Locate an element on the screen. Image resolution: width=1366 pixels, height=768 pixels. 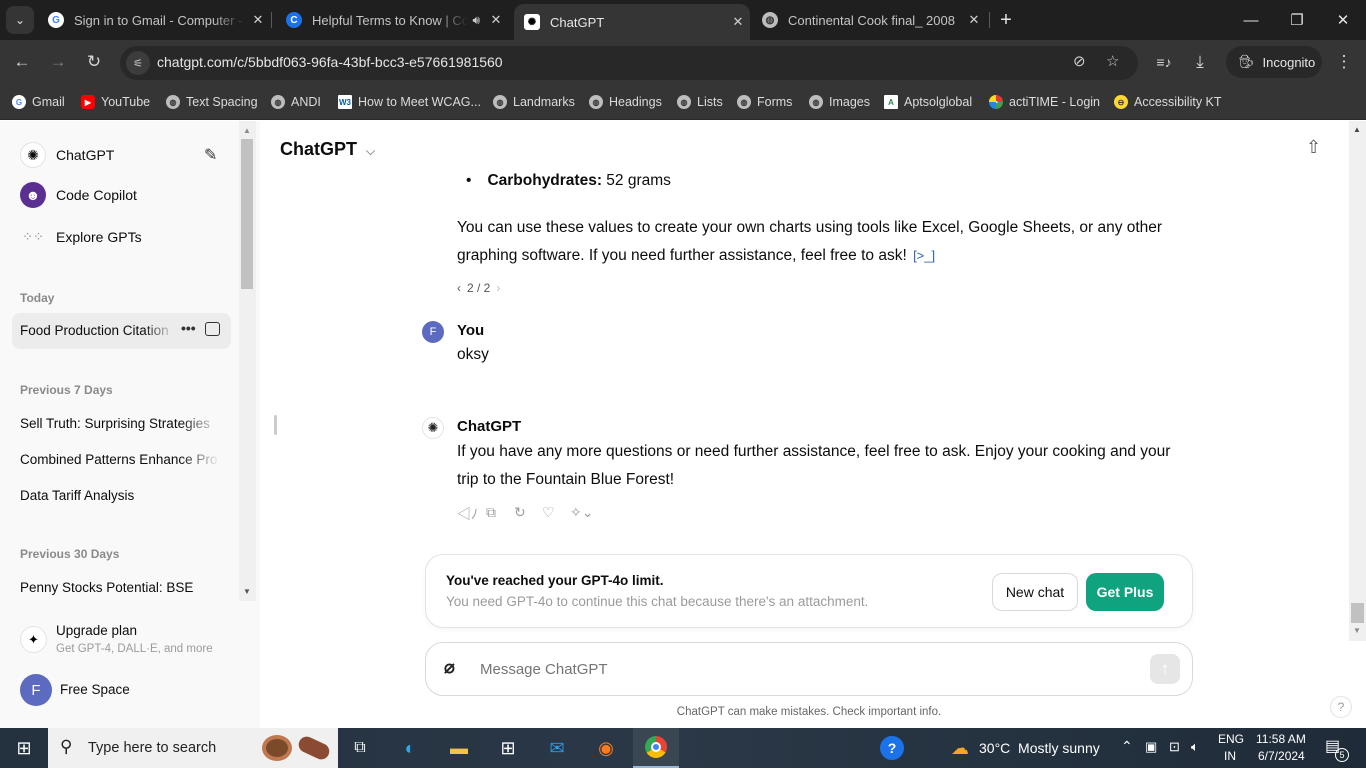
change-model-icon: ✧⌄ is located at coordinates (581, 512).